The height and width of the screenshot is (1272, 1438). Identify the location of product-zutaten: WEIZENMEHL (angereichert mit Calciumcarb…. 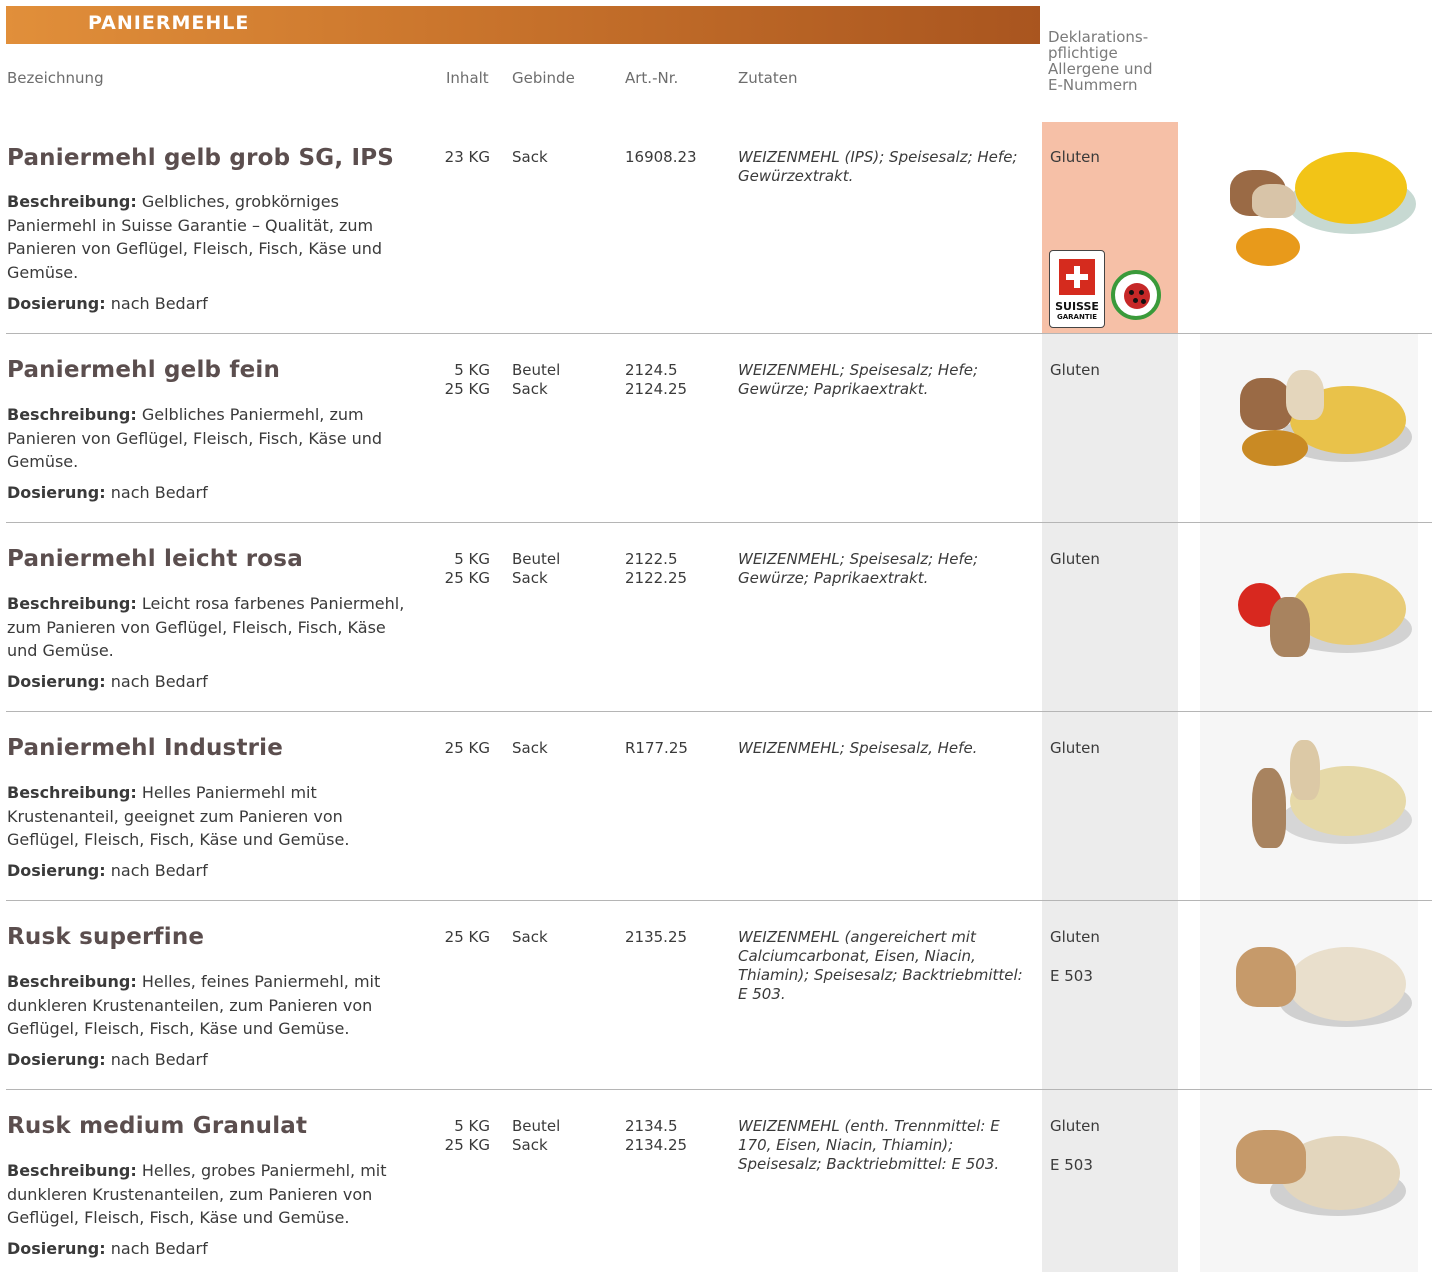
(880, 965).